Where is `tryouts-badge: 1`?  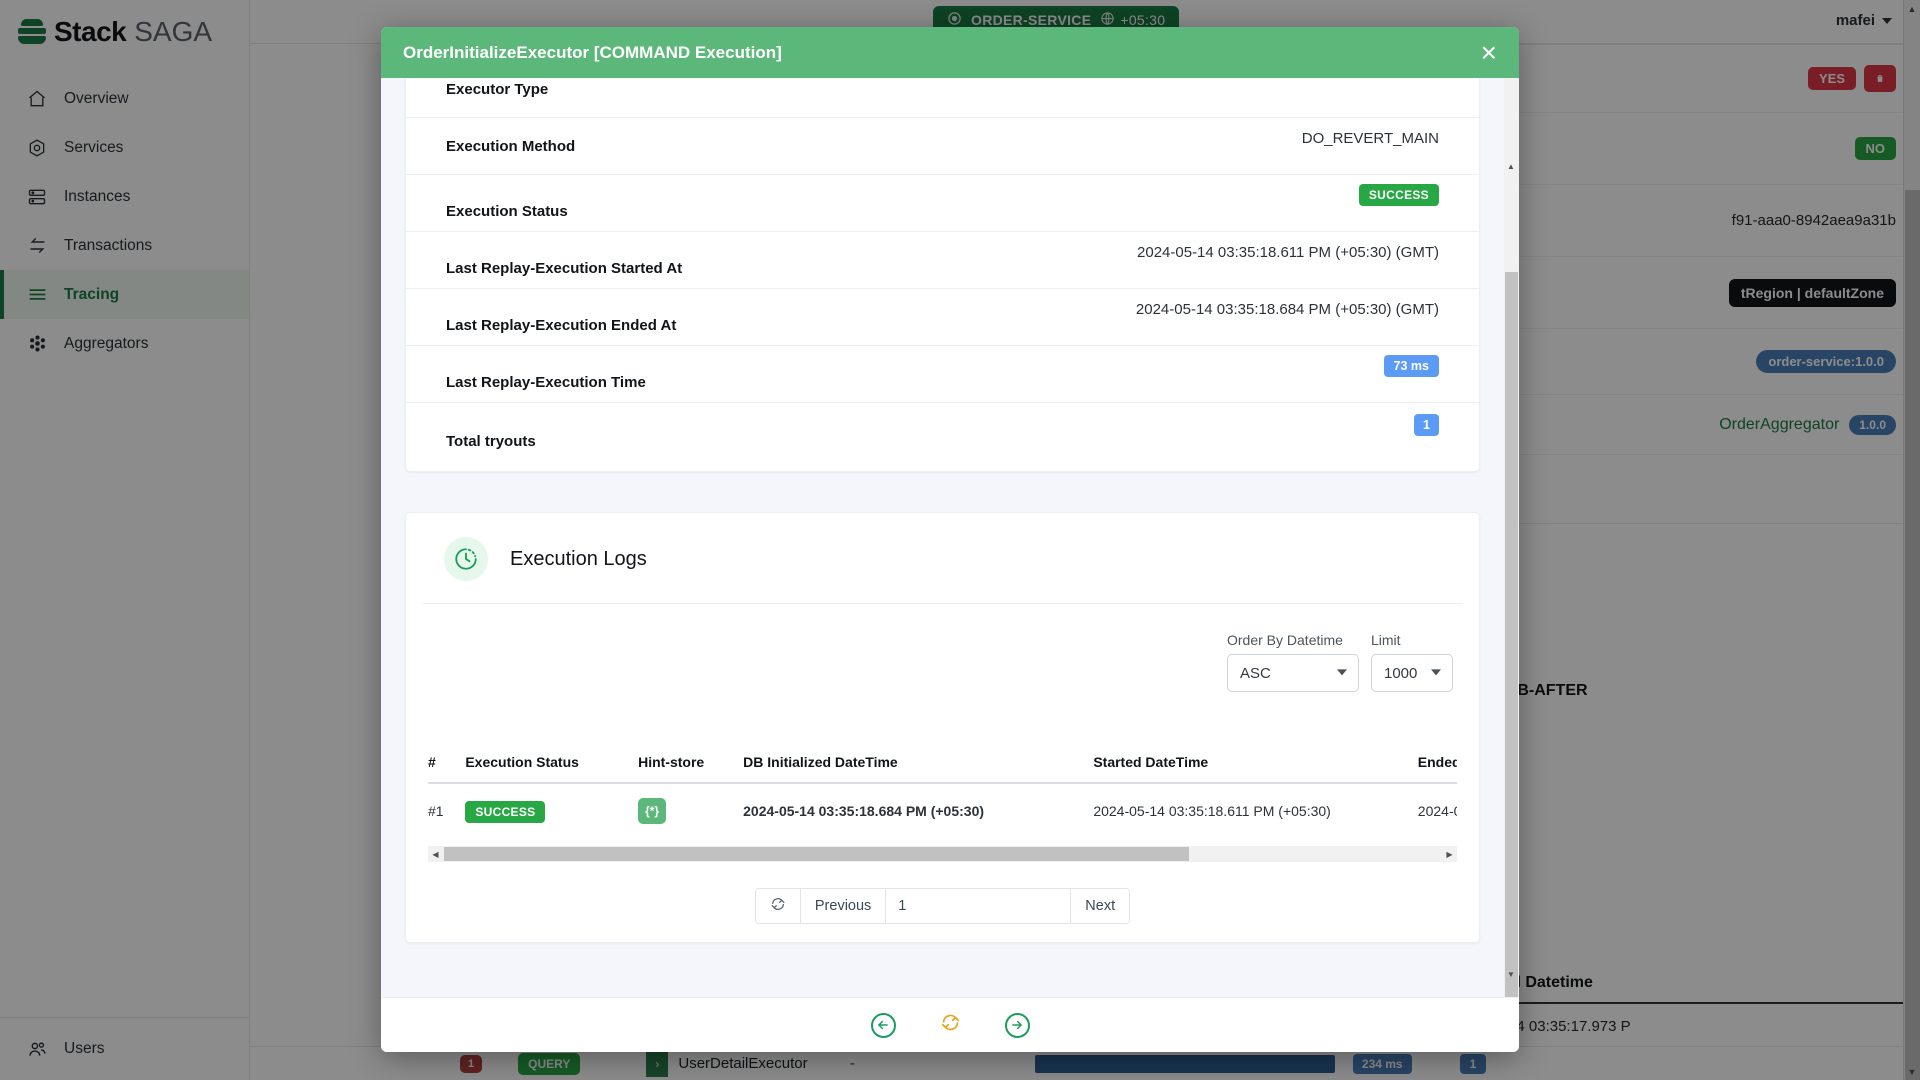
tryouts-badge: 1 is located at coordinates (1426, 425).